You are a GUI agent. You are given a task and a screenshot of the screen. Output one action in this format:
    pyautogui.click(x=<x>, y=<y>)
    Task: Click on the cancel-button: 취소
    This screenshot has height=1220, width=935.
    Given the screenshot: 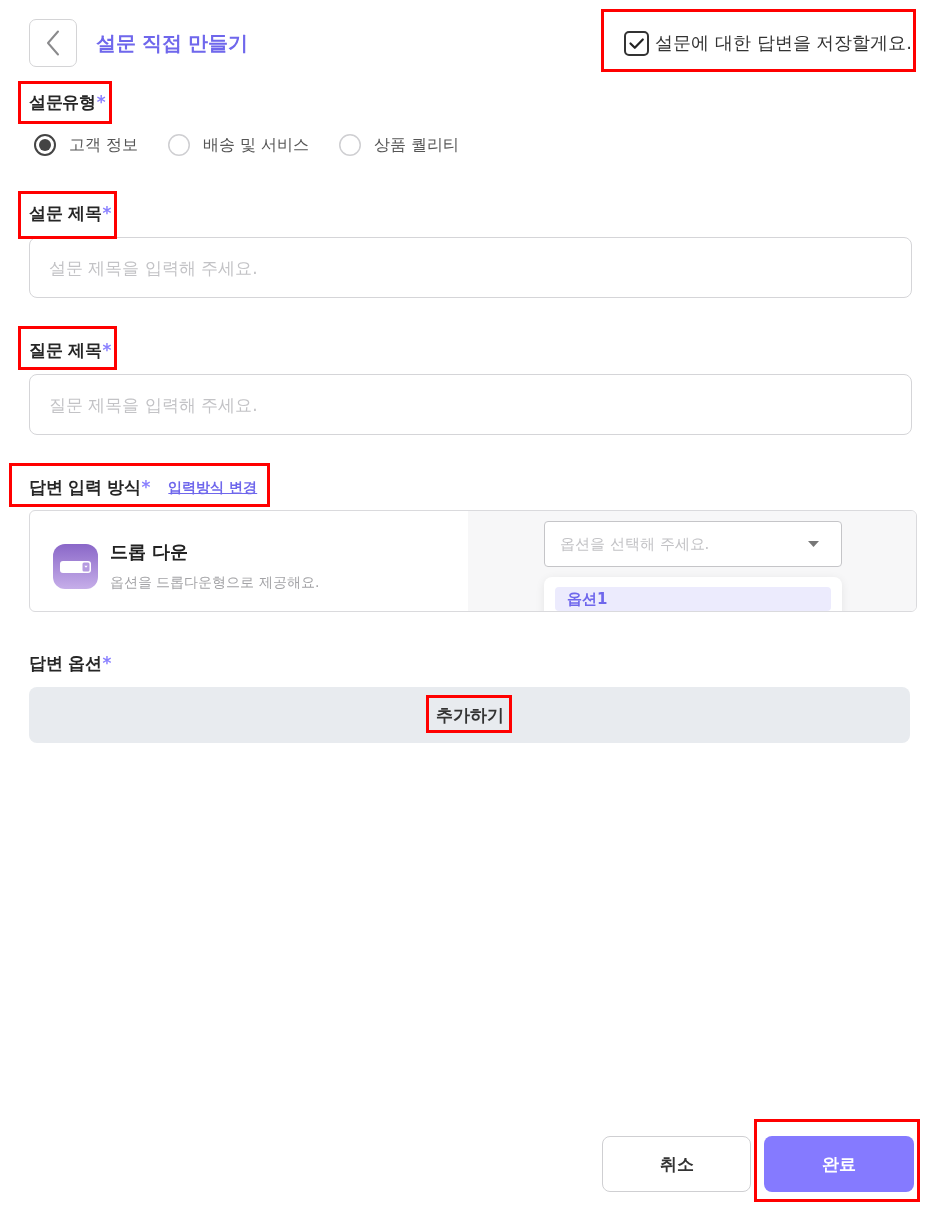 What is the action you would take?
    pyautogui.click(x=676, y=1164)
    